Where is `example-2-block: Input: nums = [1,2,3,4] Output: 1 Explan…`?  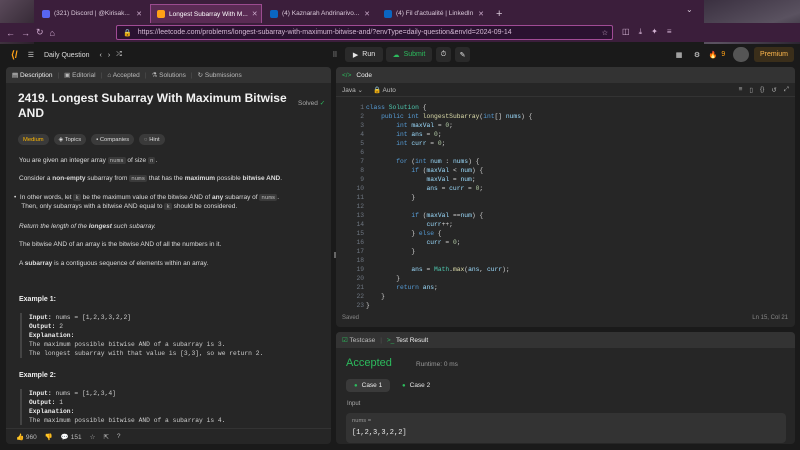 example-2-block: Input: nums = [1,2,3,4] Output: 1 Explan… is located at coordinates (170, 407).